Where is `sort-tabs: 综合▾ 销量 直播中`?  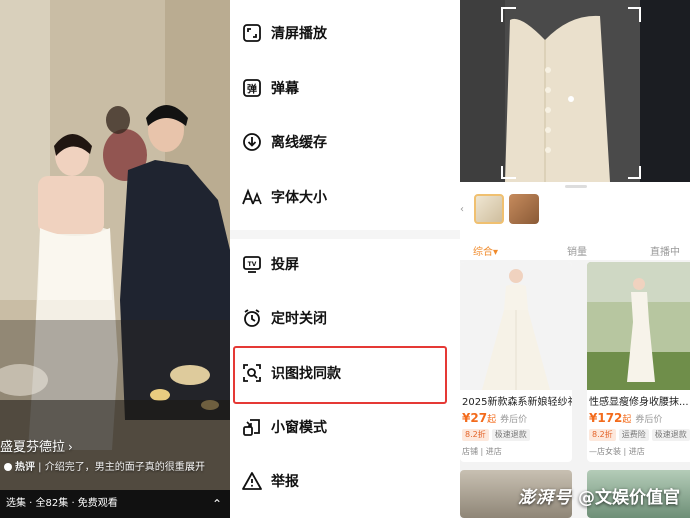
sort-tabs: 综合▾ 销量 直播中 is located at coordinates (575, 250).